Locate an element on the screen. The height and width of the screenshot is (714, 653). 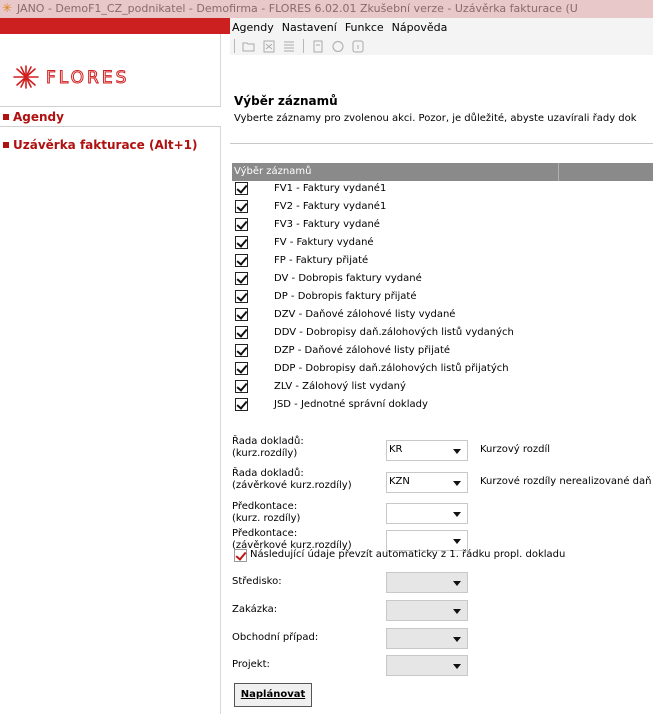
zakazka-select is located at coordinates (427, 610).